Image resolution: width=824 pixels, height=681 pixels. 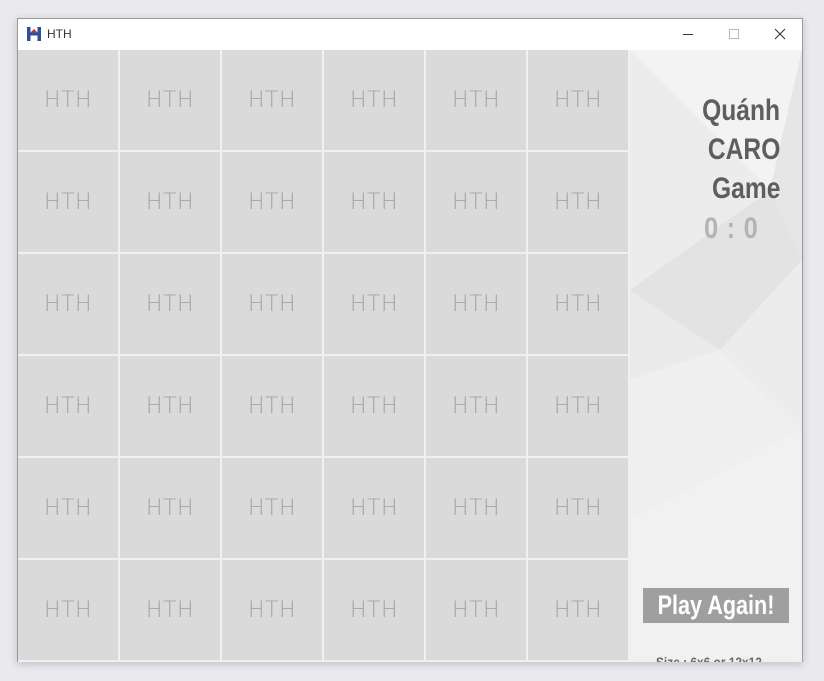 What do you see at coordinates (272, 406) in the screenshot?
I see `board-cell-r4-c3: HTH` at bounding box center [272, 406].